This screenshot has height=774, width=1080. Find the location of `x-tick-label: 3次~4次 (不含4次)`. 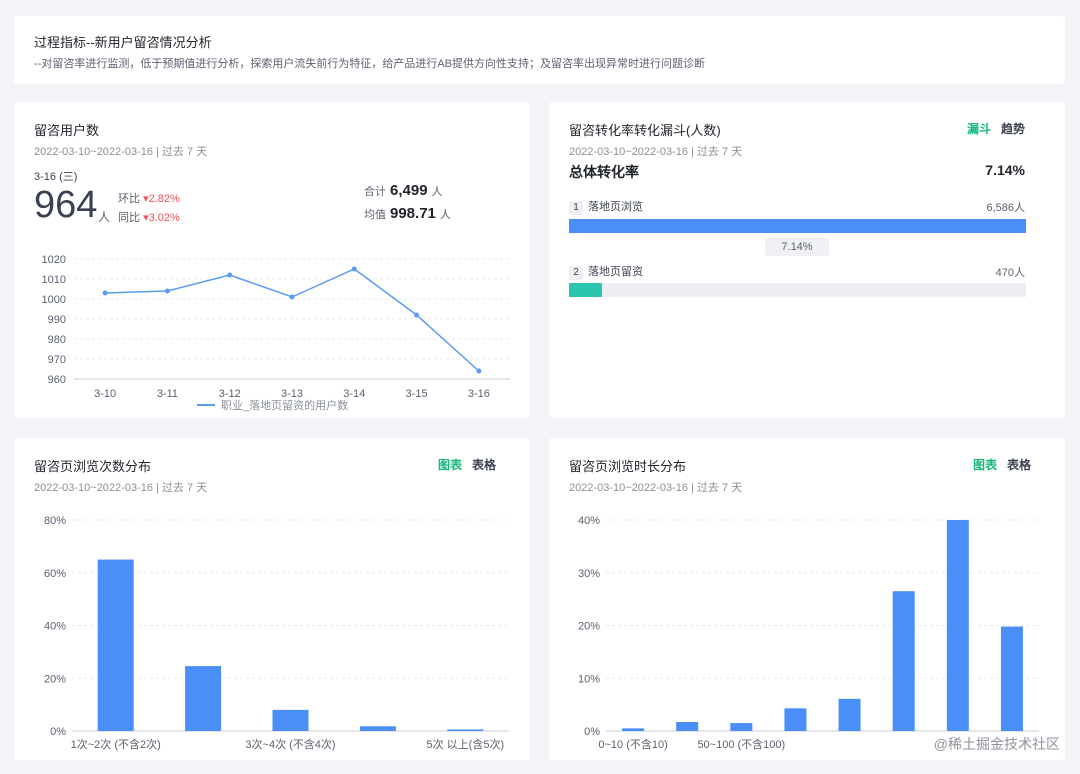

x-tick-label: 3次~4次 (不含4次) is located at coordinates (290, 744).